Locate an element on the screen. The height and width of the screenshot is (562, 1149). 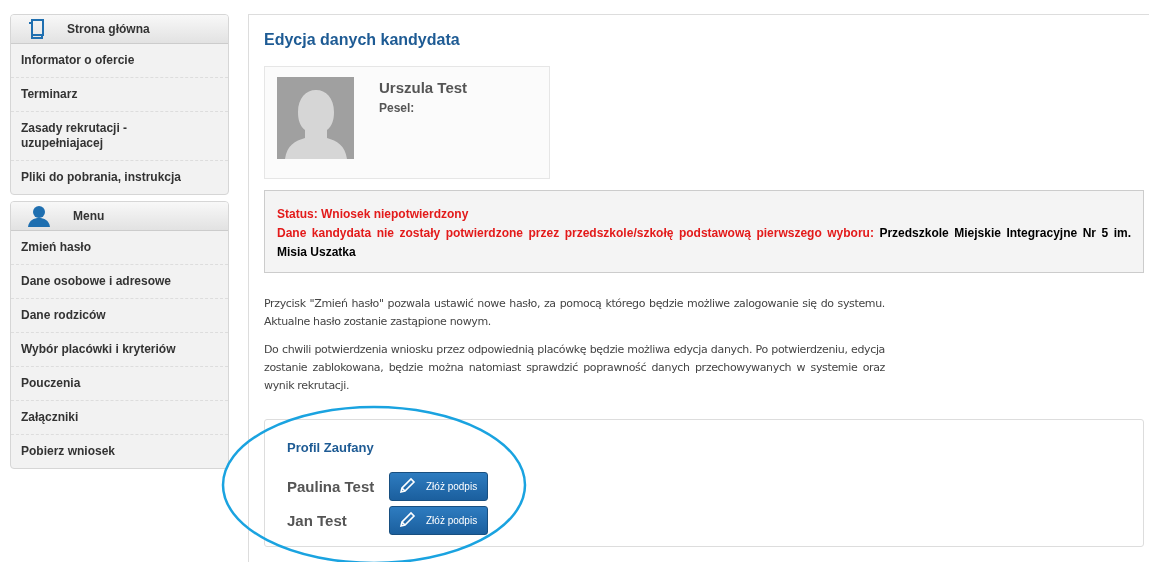
page-title: Edycja danych kandydata is located at coordinates (362, 40).